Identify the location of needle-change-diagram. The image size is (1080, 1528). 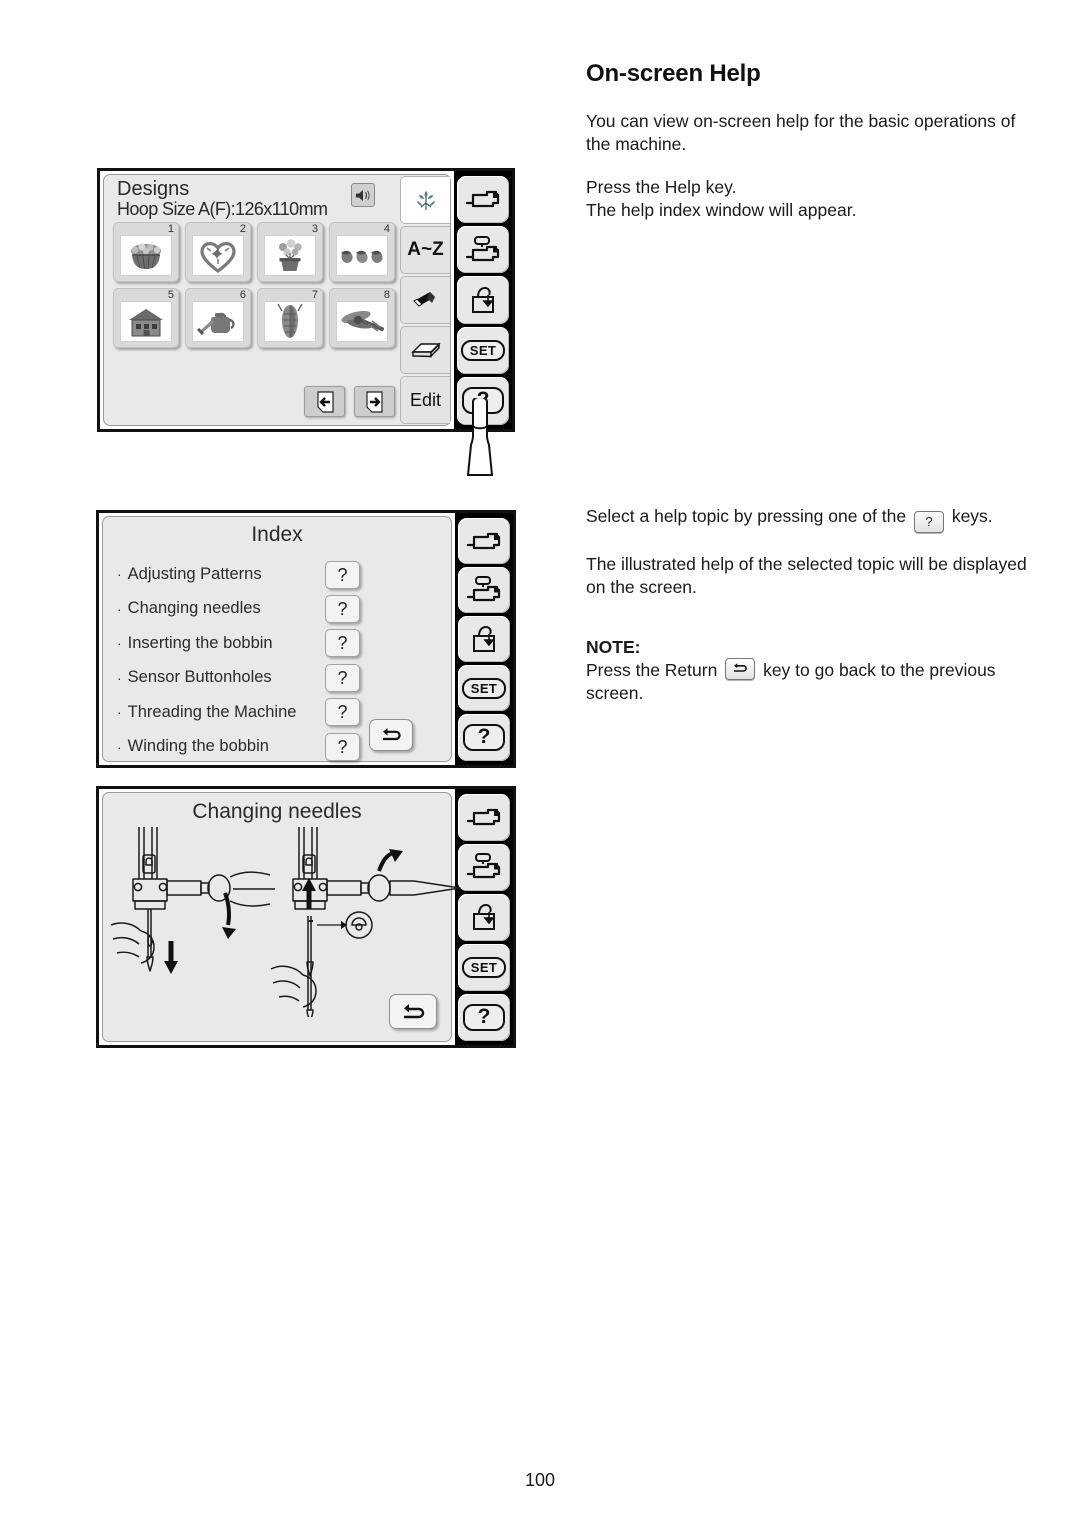
(282, 921).